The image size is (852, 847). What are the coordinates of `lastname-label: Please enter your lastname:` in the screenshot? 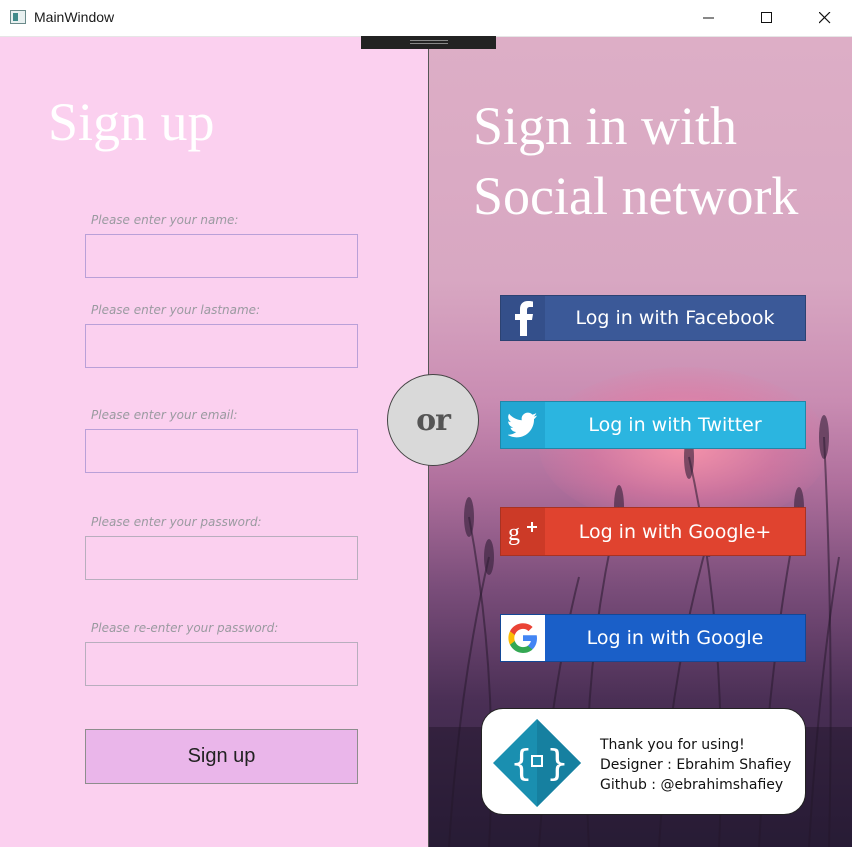 It's located at (176, 310).